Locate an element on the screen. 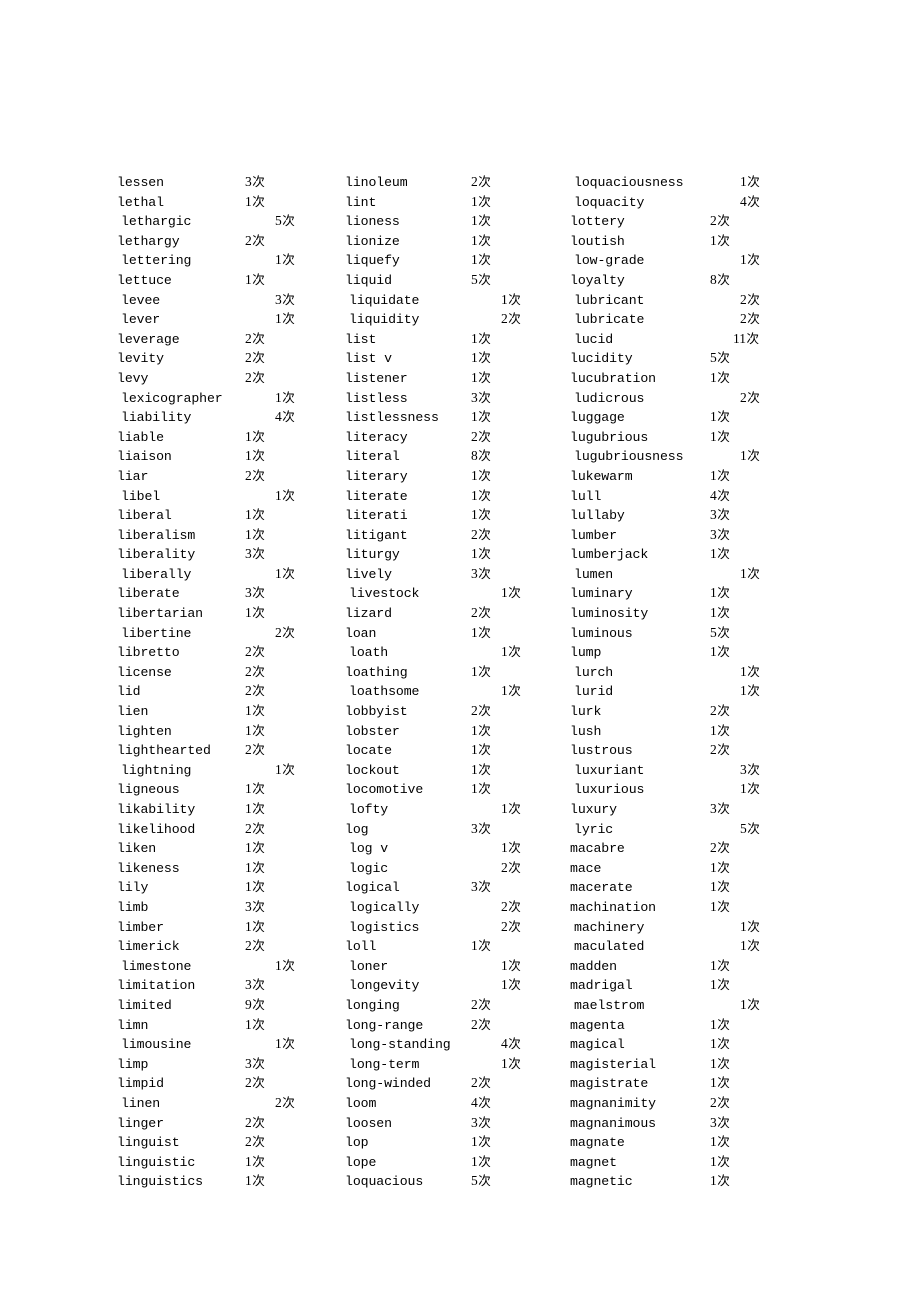  vocabulary-entry: limber 1次 is located at coordinates (231, 927).